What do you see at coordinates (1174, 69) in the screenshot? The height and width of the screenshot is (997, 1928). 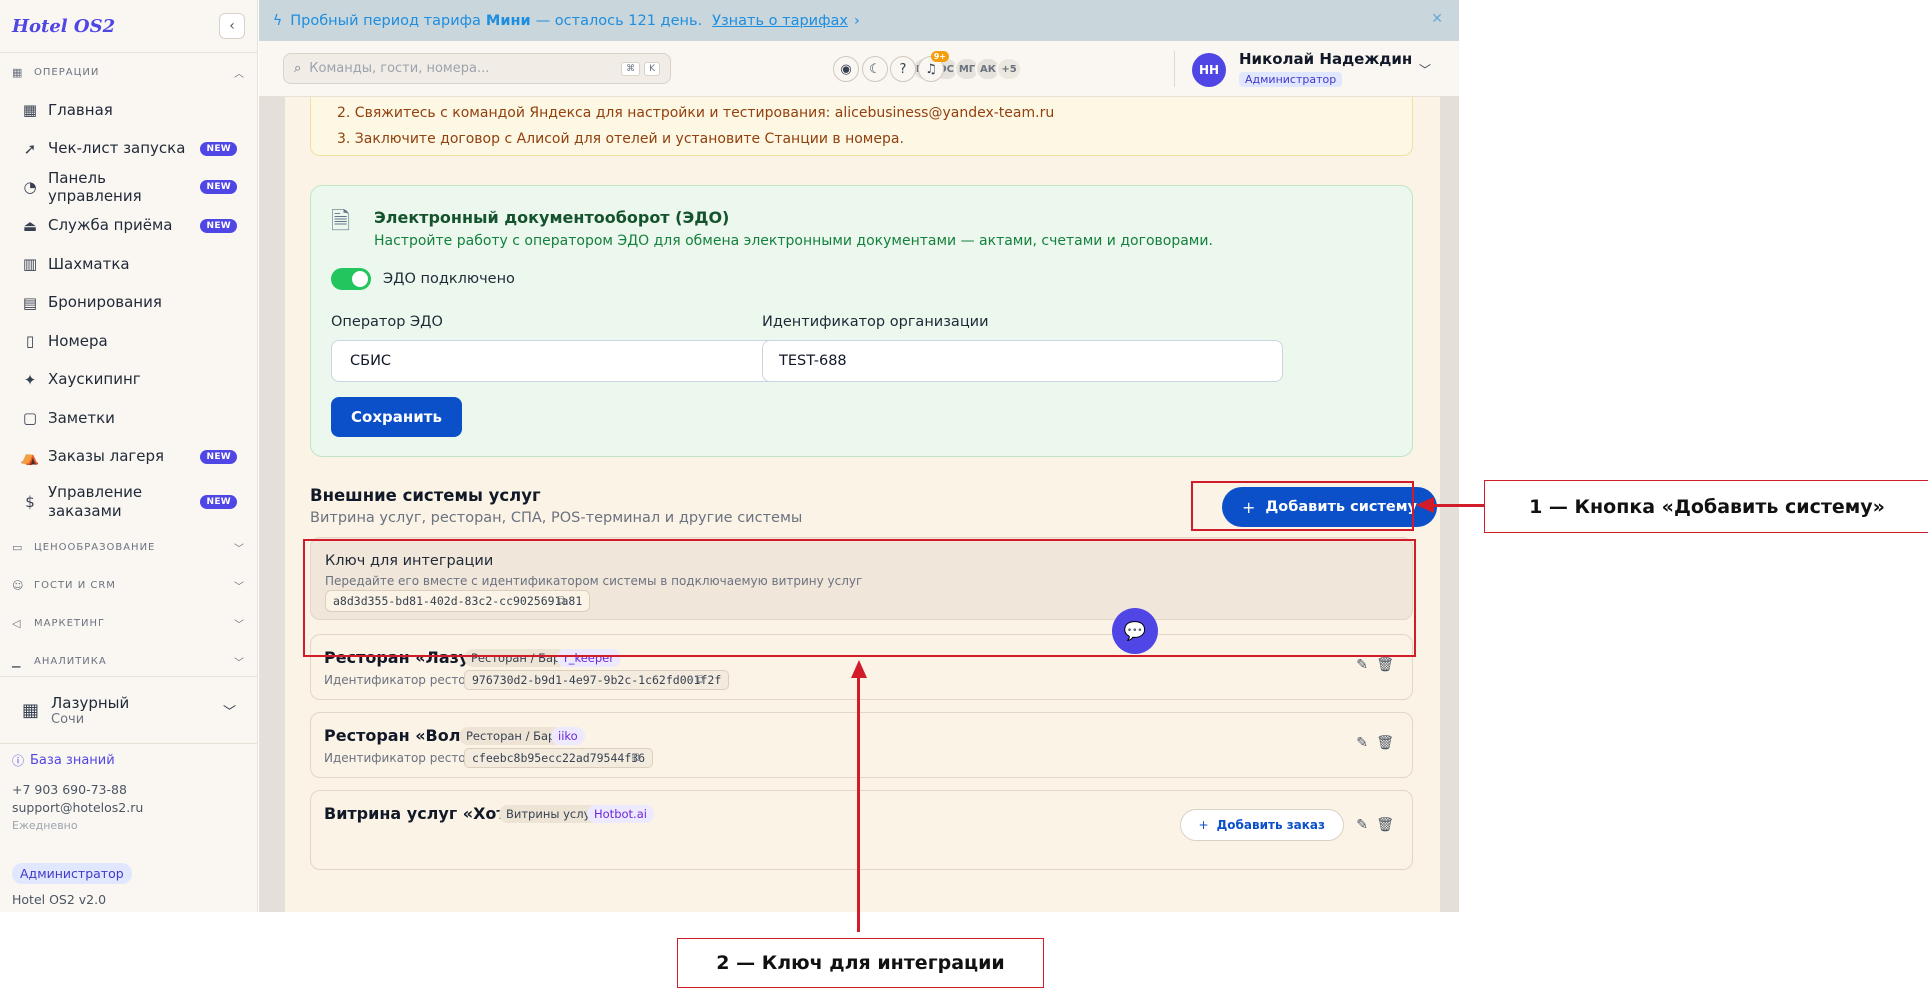 I see `divider` at bounding box center [1174, 69].